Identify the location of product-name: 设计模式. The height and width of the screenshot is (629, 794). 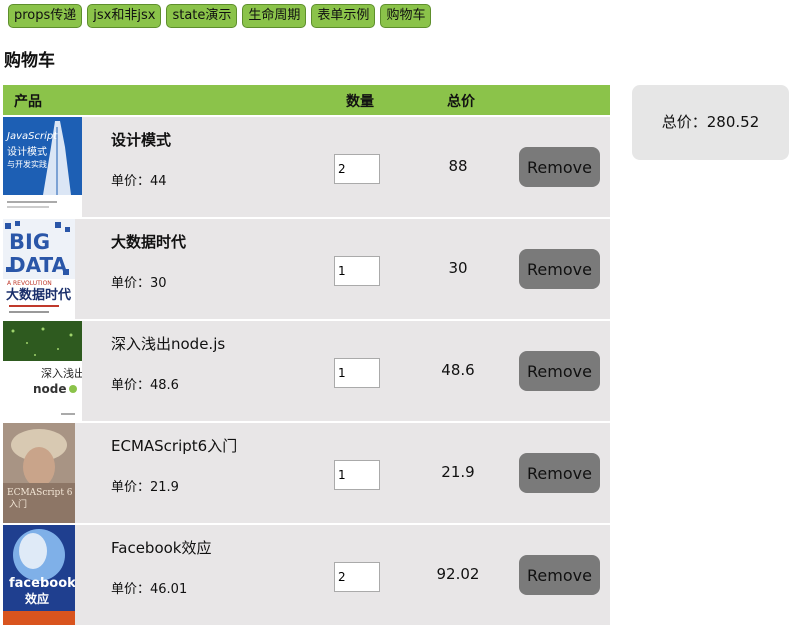
(141, 140).